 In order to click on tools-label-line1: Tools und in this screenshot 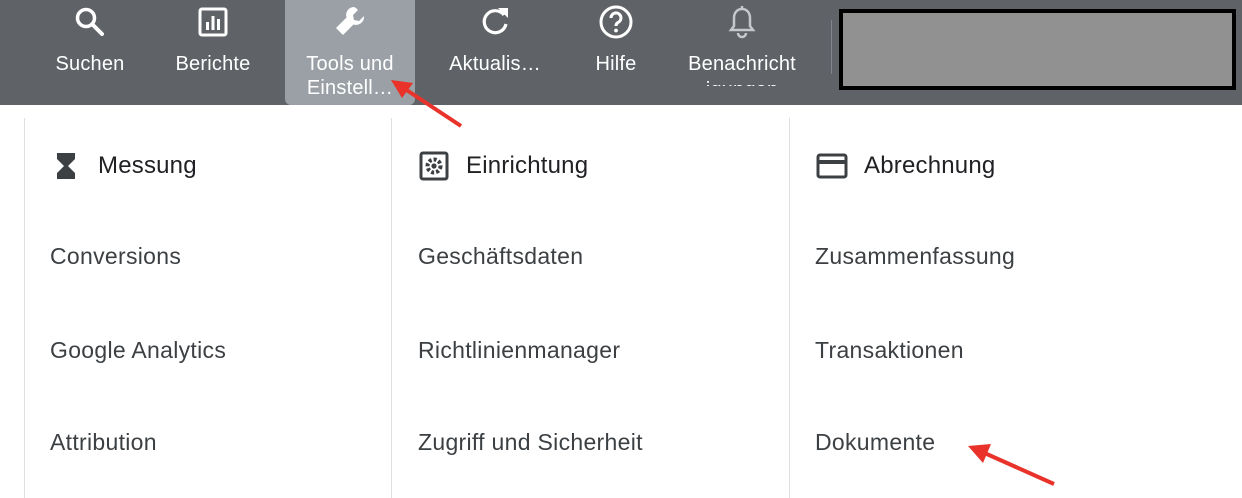, I will do `click(350, 64)`.